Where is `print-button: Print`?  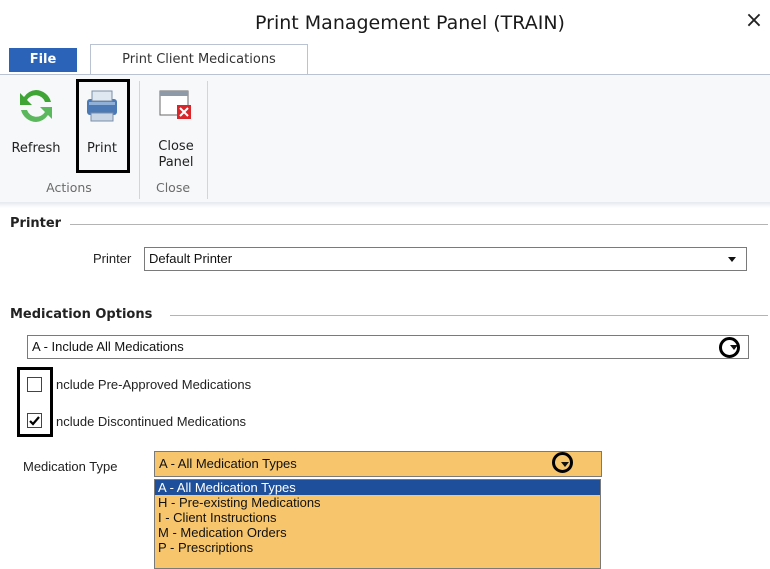
print-button: Print is located at coordinates (102, 122).